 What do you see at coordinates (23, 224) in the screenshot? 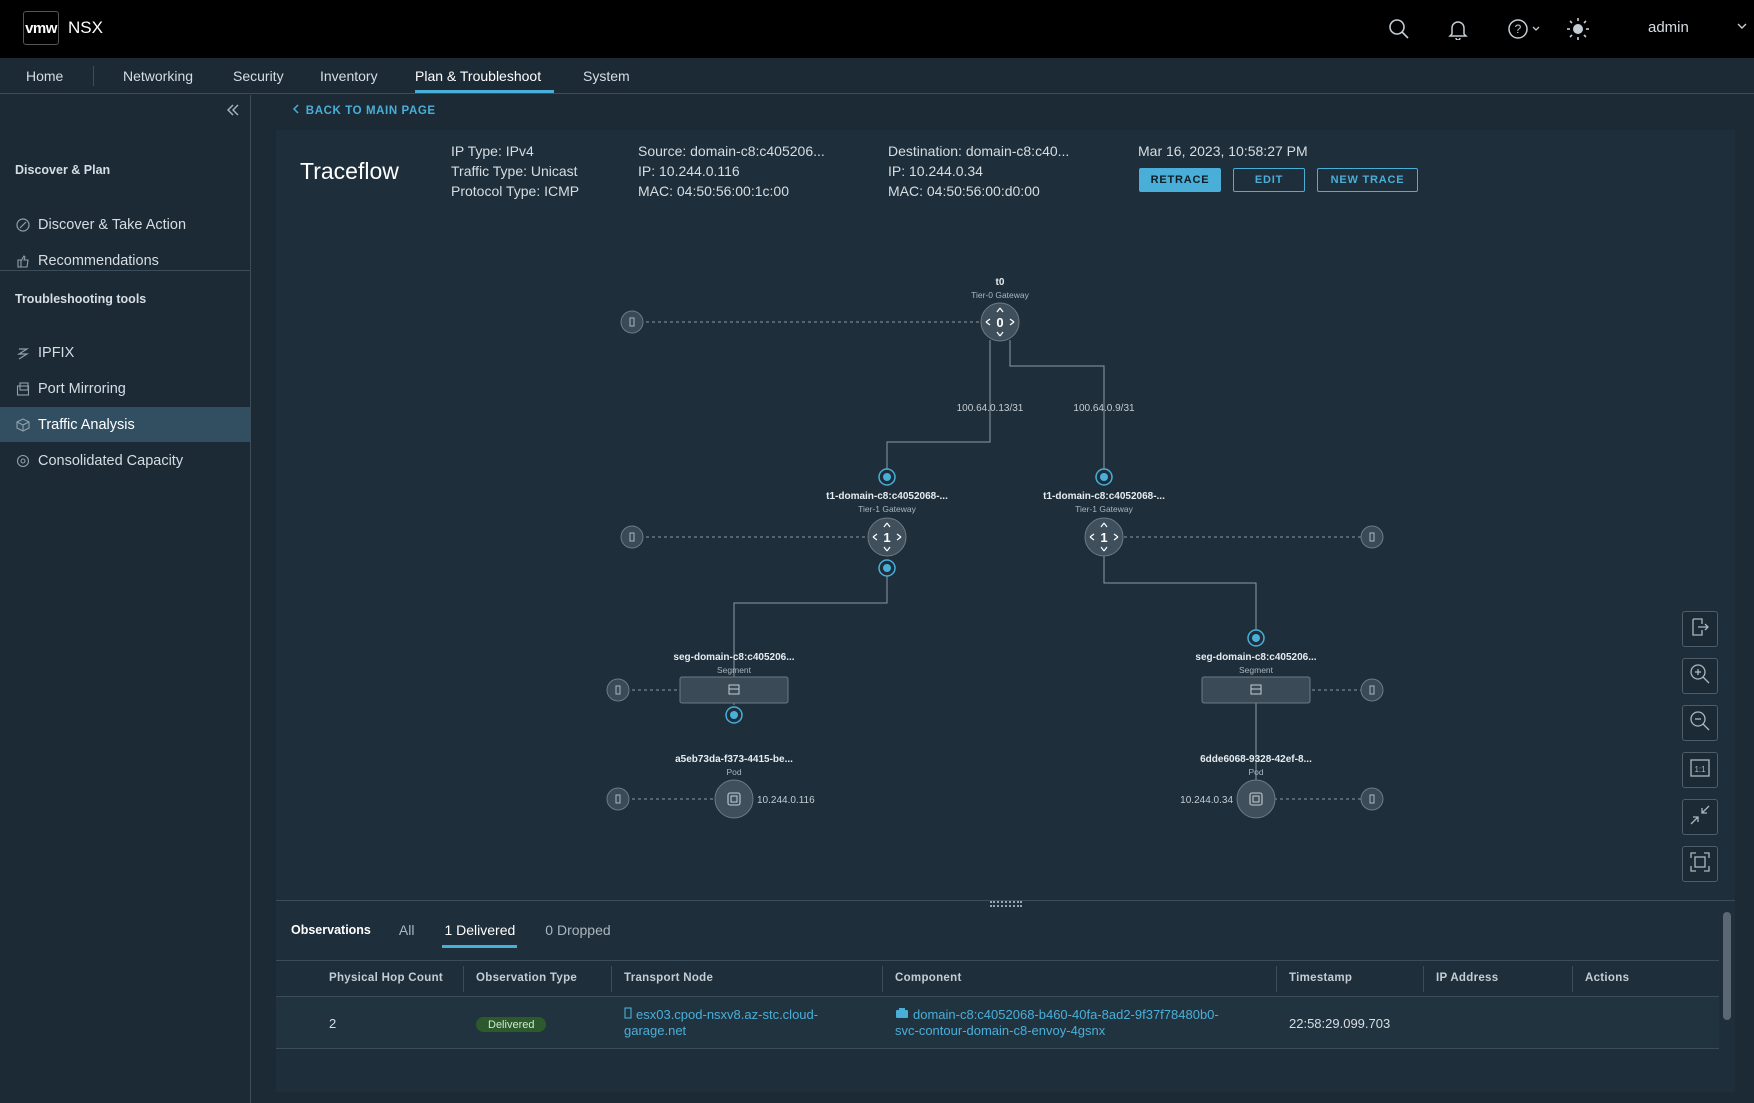
I see `discover-icon` at bounding box center [23, 224].